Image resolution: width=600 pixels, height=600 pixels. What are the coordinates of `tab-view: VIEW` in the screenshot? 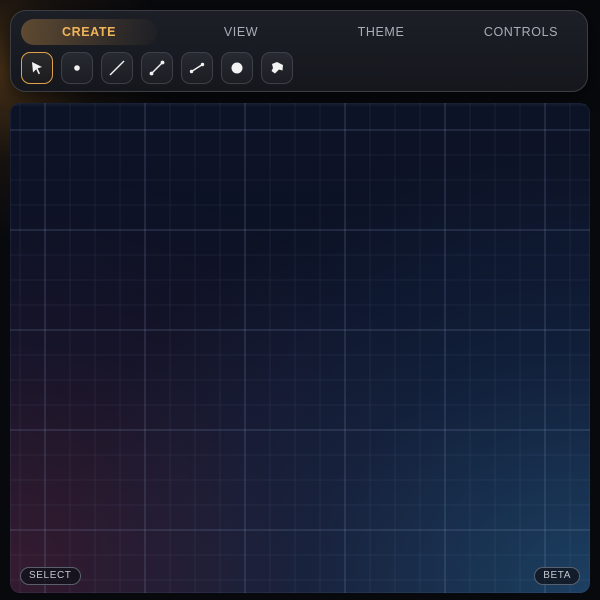 It's located at (241, 32).